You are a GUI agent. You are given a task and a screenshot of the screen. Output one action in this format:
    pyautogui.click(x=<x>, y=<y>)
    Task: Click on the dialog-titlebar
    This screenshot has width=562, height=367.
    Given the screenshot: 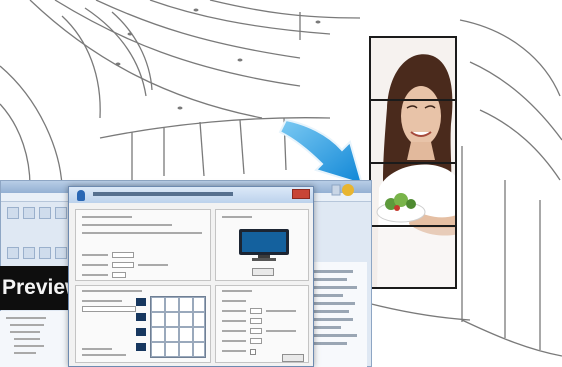 What is the action you would take?
    pyautogui.click(x=191, y=195)
    